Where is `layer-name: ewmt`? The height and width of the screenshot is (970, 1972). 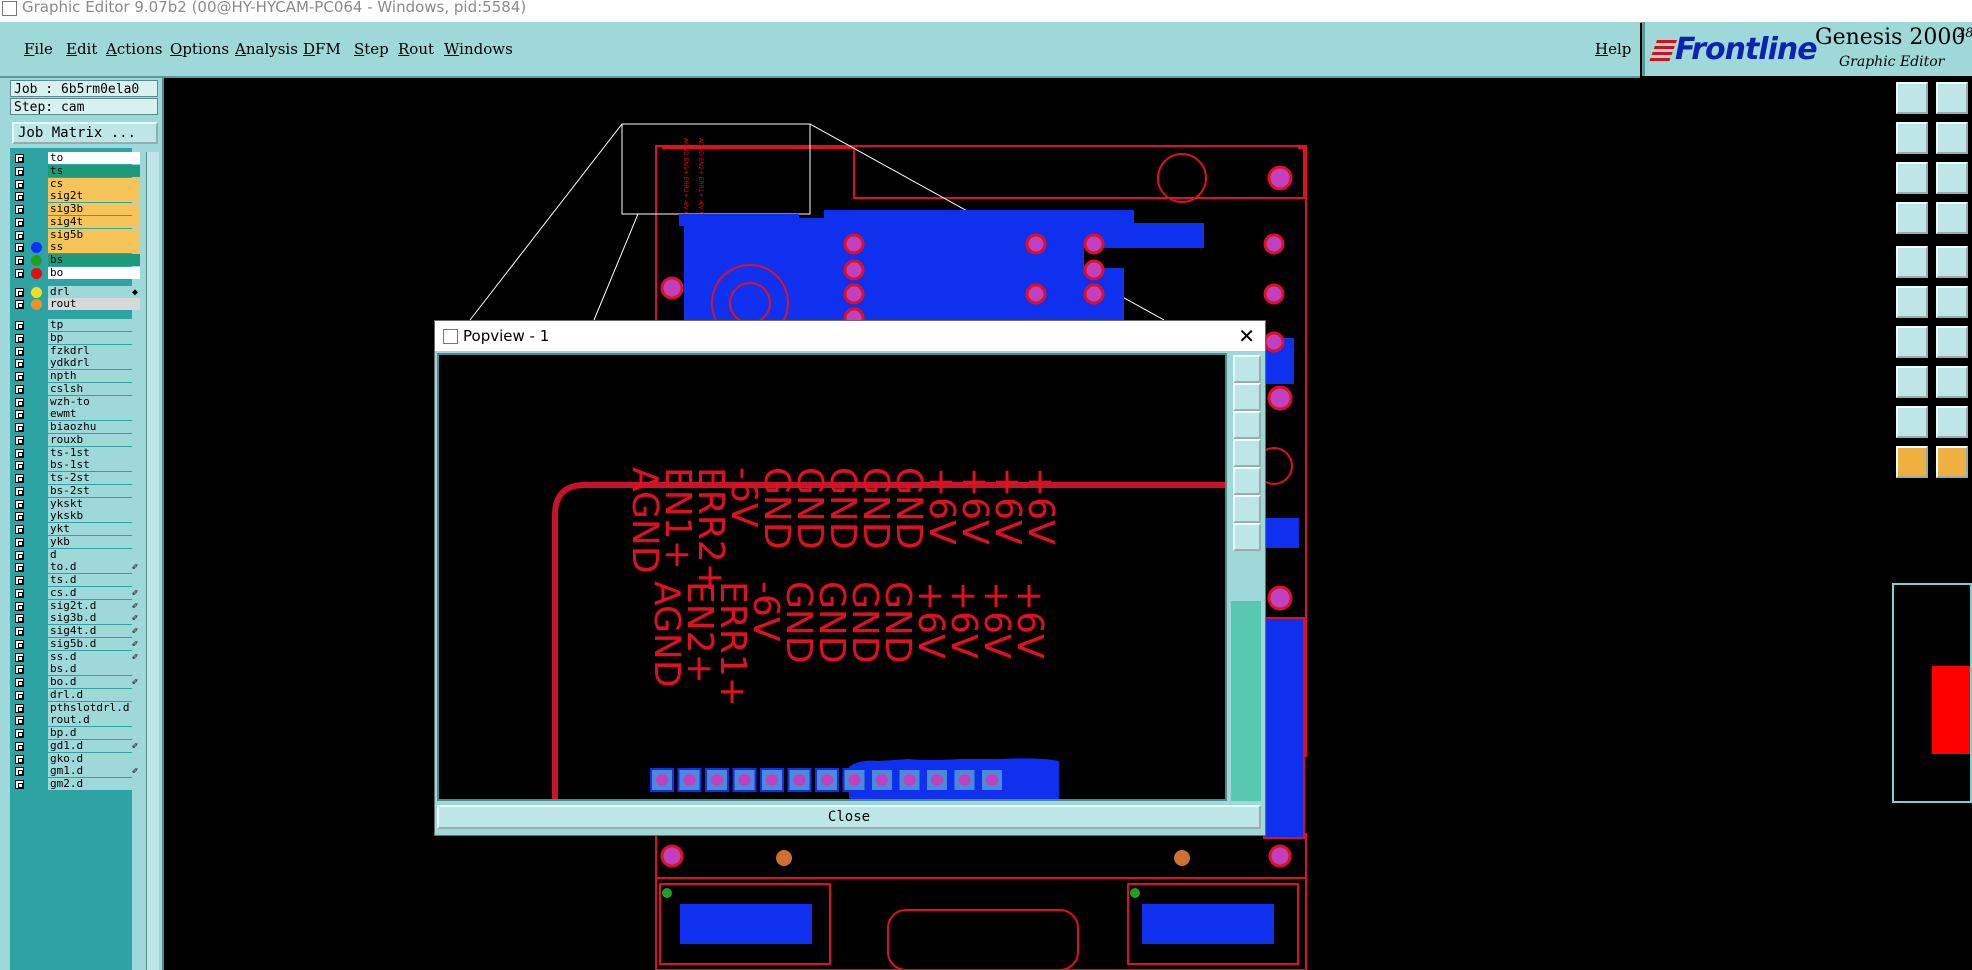
layer-name: ewmt is located at coordinates (94, 414).